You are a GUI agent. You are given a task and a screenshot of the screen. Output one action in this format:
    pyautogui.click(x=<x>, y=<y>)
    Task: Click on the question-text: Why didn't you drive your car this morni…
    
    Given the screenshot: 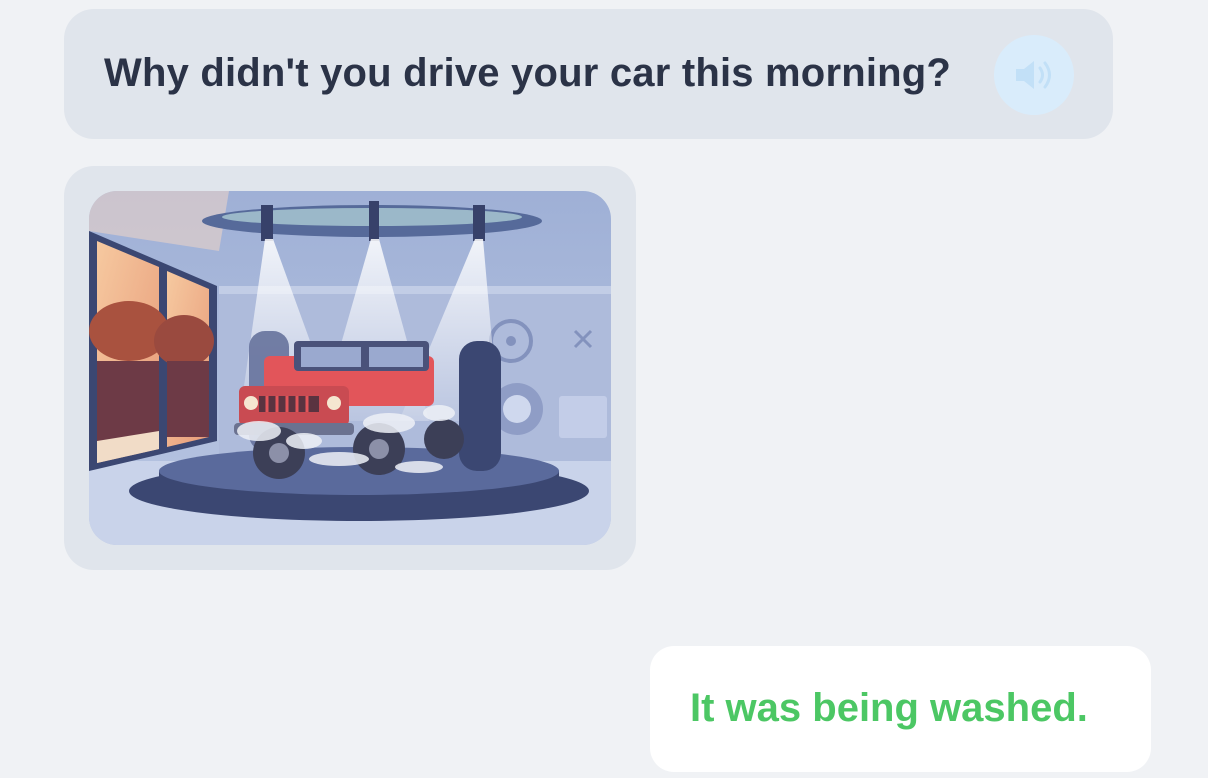 What is the action you would take?
    pyautogui.click(x=528, y=73)
    